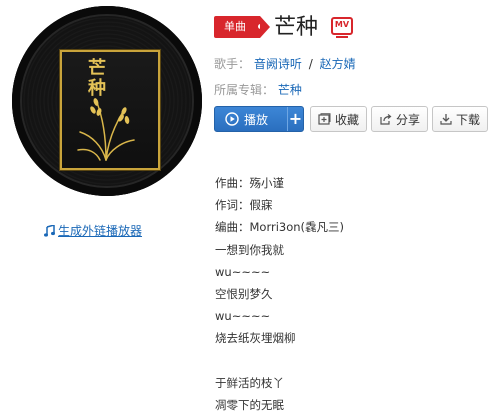 The width and height of the screenshot is (491, 416). What do you see at coordinates (232, 119) in the screenshot?
I see `play-icon` at bounding box center [232, 119].